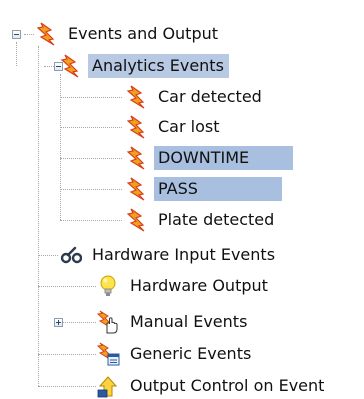 The width and height of the screenshot is (364, 399). I want to click on tree-node-analytics-events: Analytics Events, so click(143, 66).